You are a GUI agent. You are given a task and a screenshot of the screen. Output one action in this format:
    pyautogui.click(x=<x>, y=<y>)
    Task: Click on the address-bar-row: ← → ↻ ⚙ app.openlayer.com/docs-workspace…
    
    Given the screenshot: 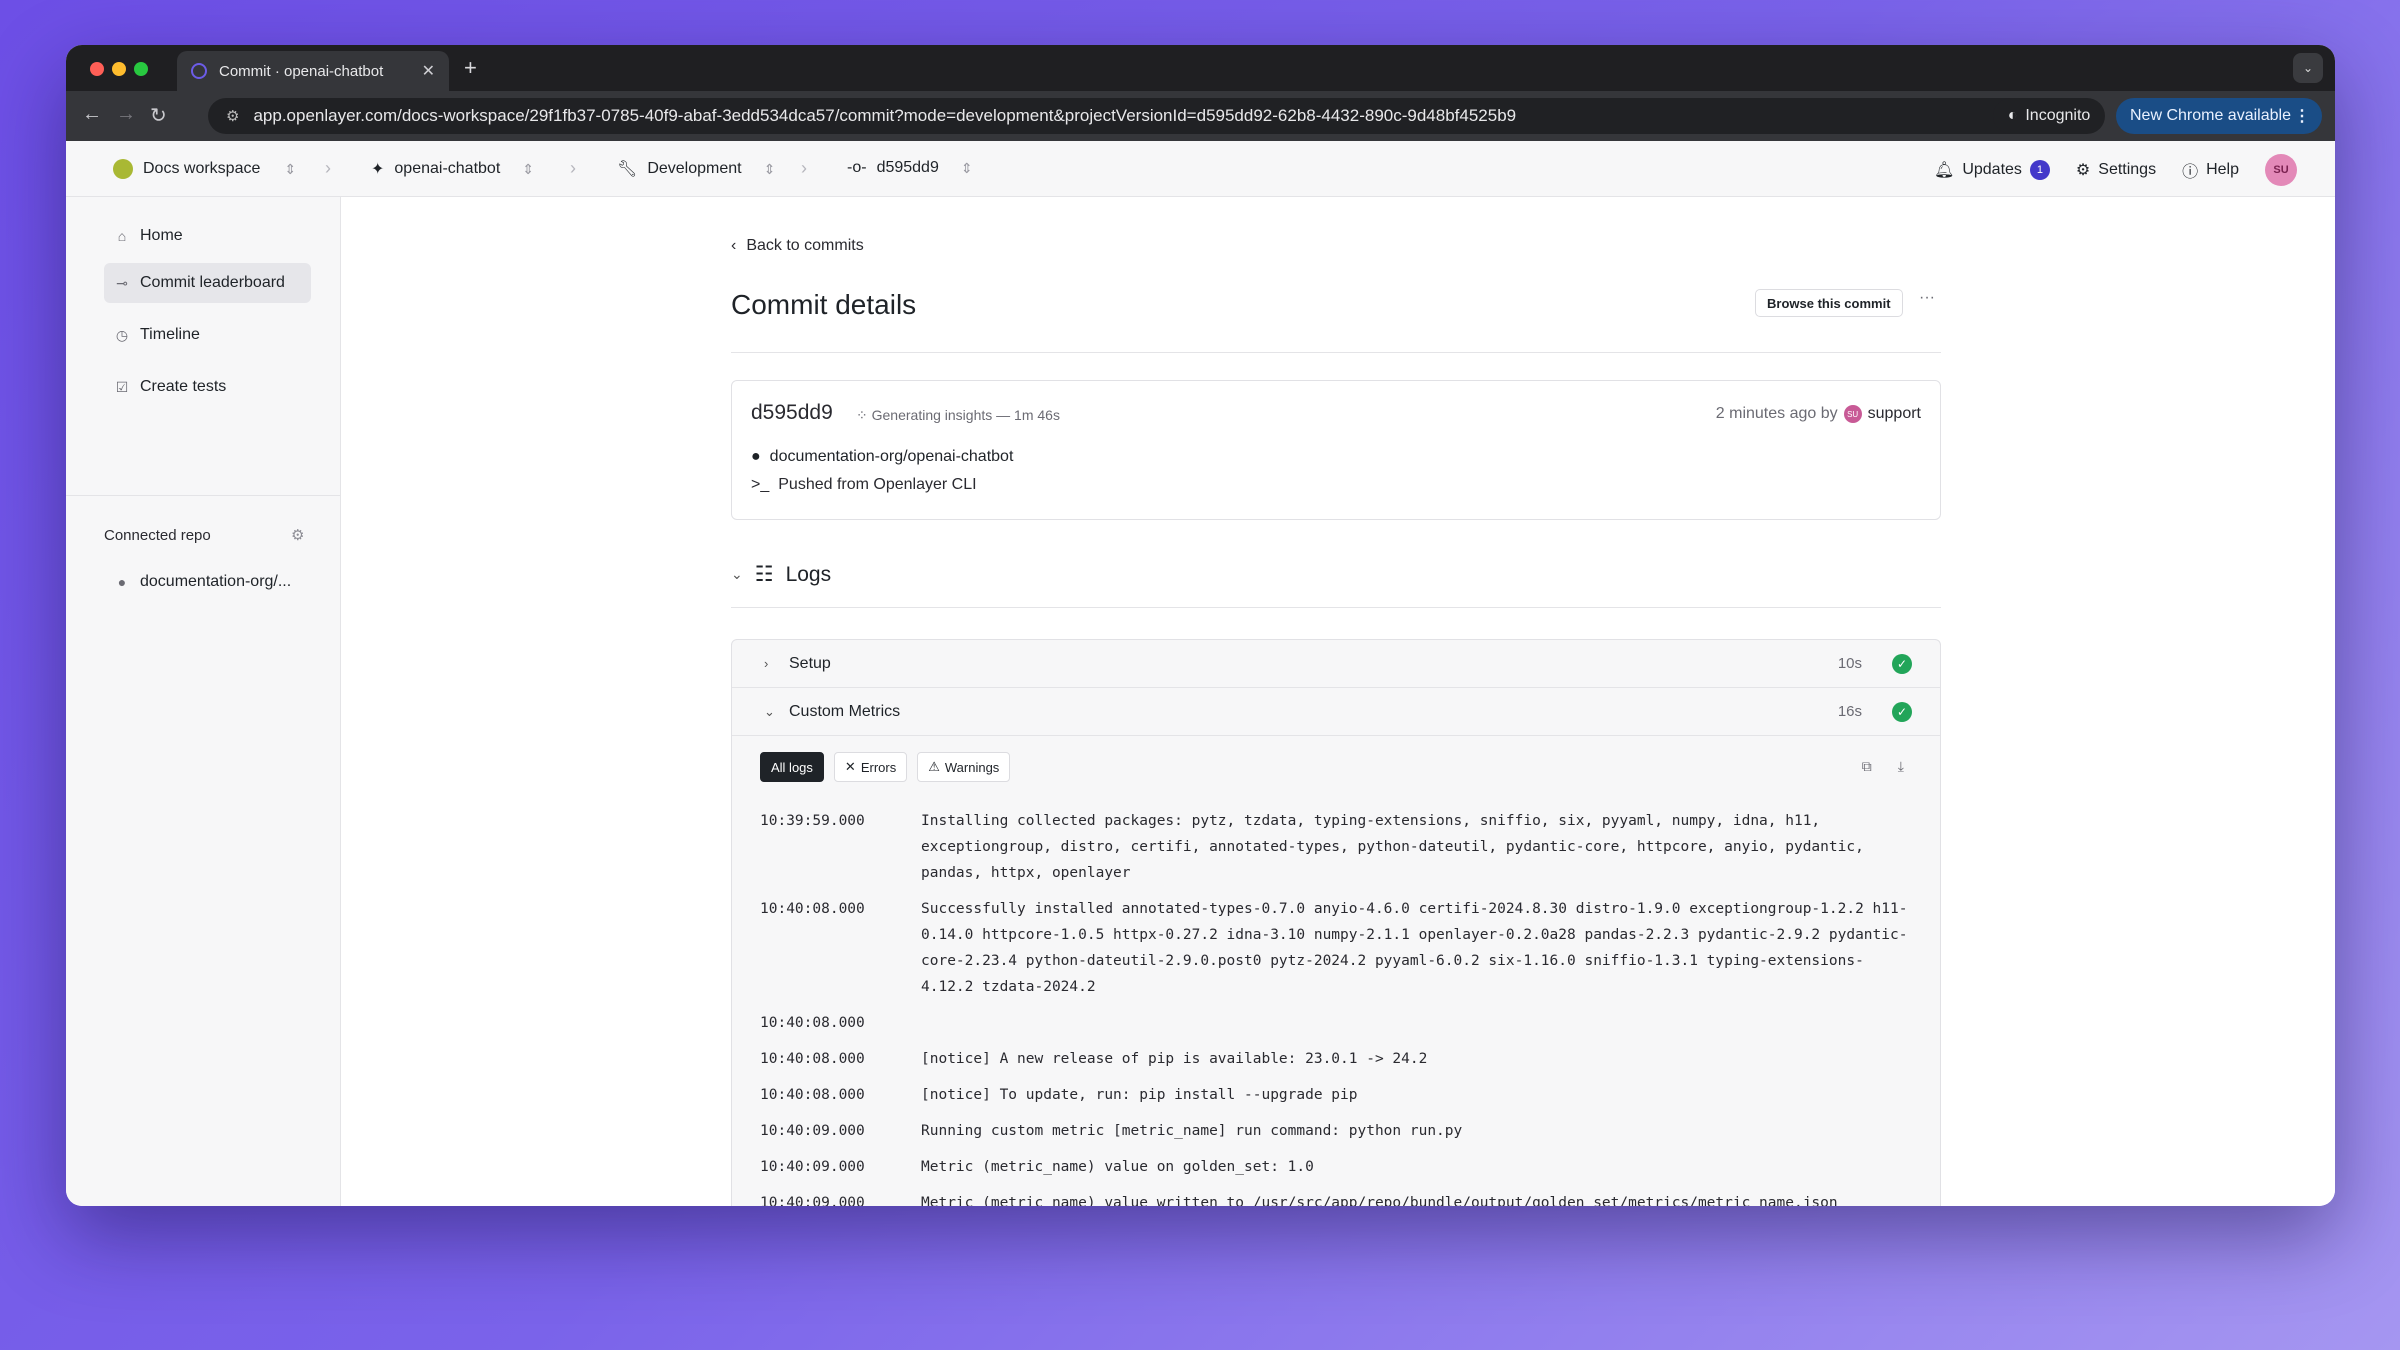 What is the action you would take?
    pyautogui.click(x=1200, y=116)
    